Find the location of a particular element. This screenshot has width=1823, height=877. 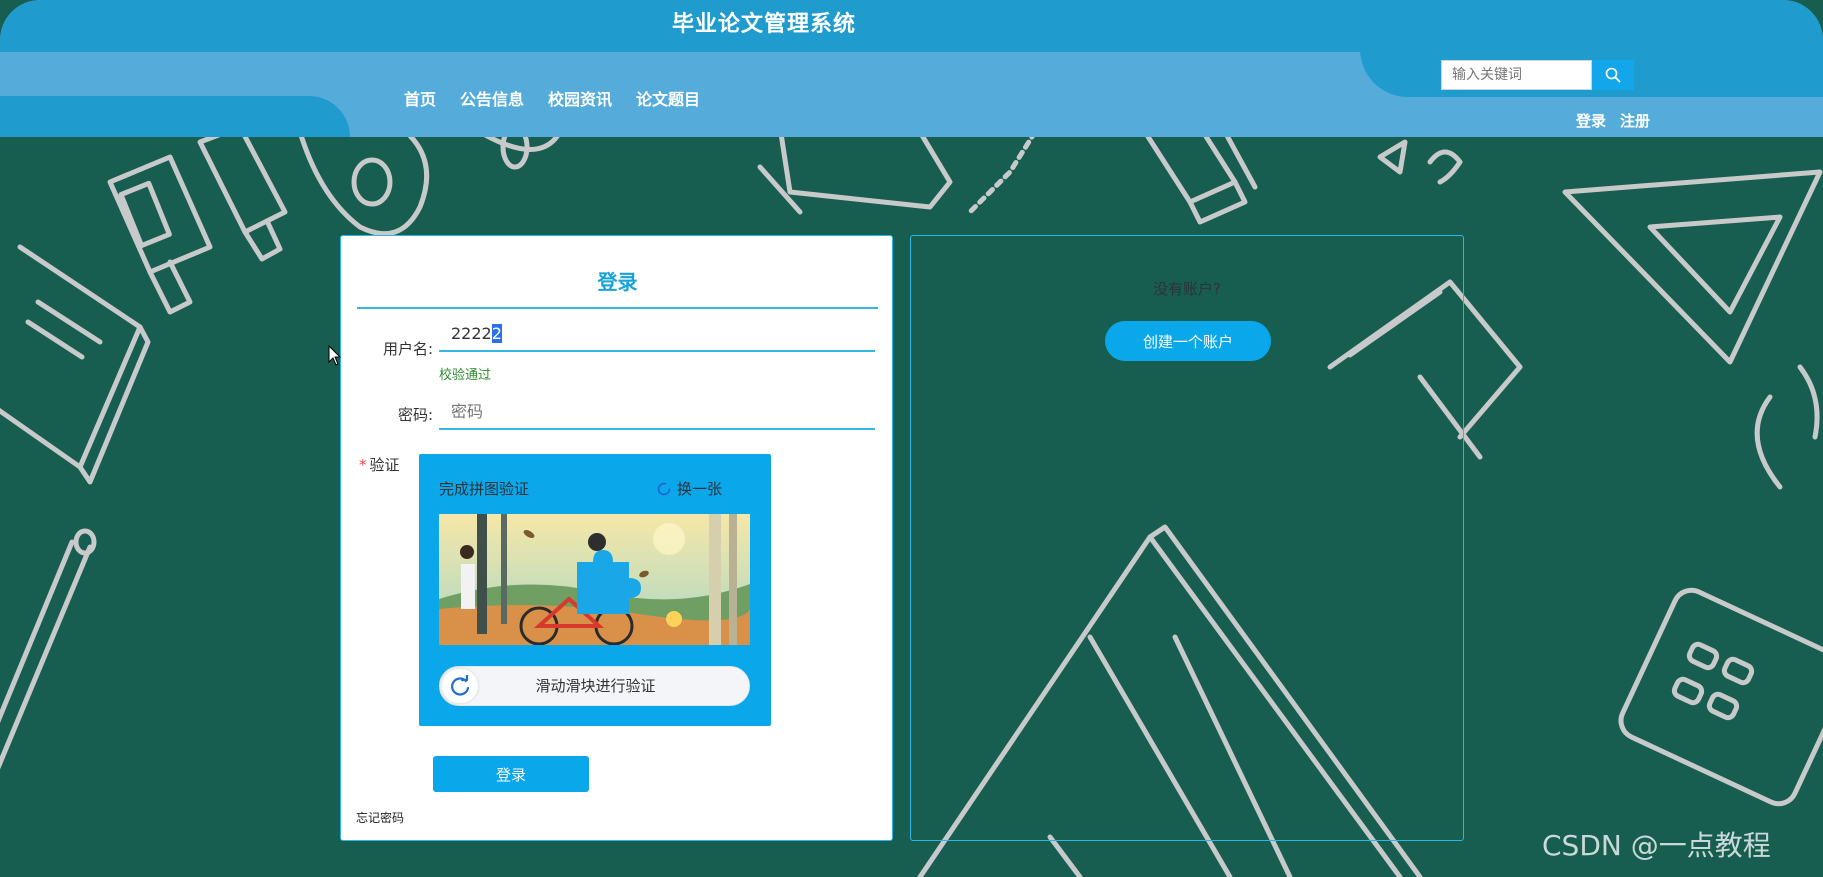

slider-instruction: 滑动滑块进行验证 is located at coordinates (595, 686).